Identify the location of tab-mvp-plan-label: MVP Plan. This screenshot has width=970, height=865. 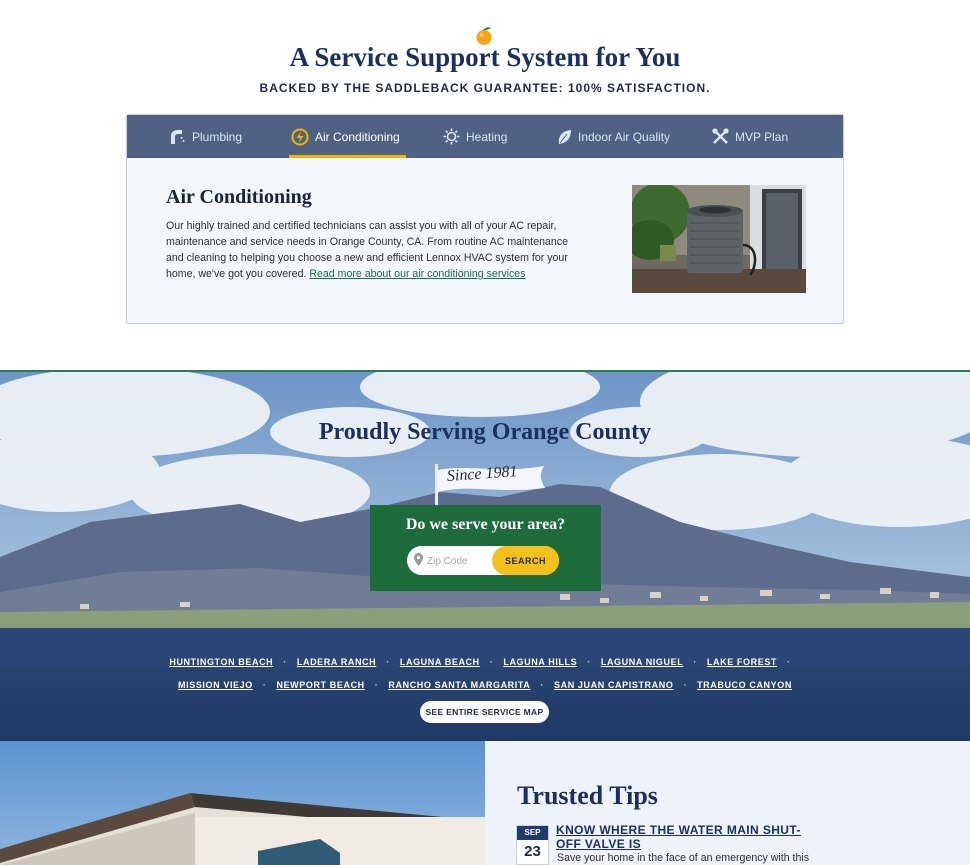
(762, 136).